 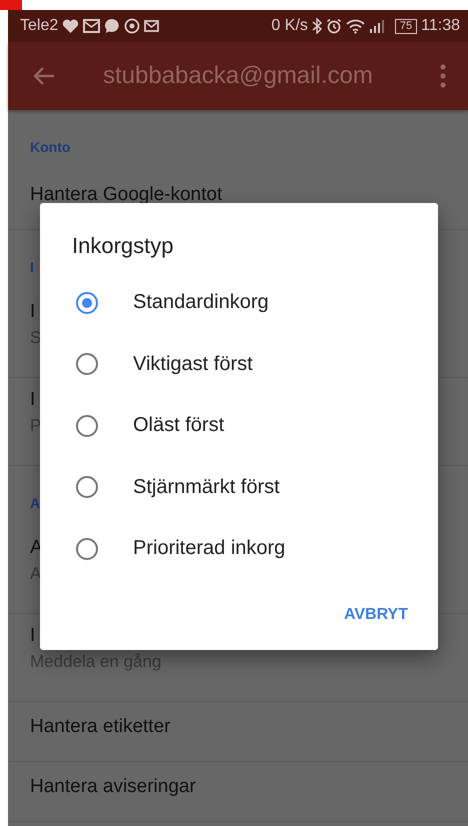 I want to click on clock-text: 11:38, so click(x=440, y=26).